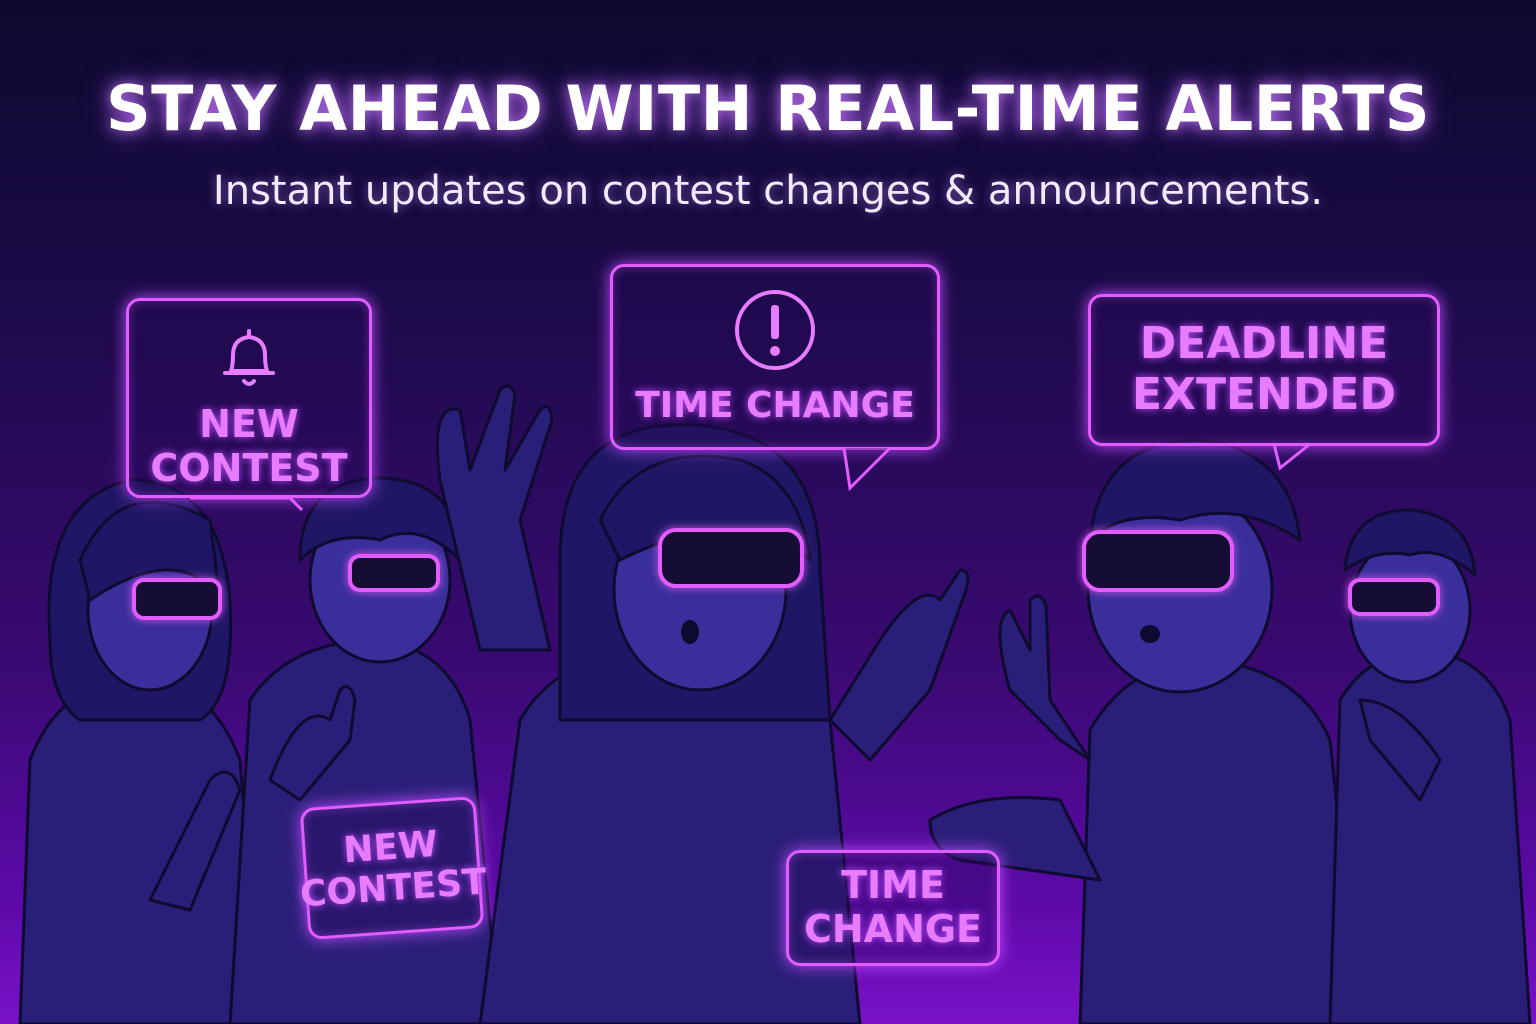  I want to click on alert-deadline-extended: DEADLINE EXTENDED, so click(1264, 370).